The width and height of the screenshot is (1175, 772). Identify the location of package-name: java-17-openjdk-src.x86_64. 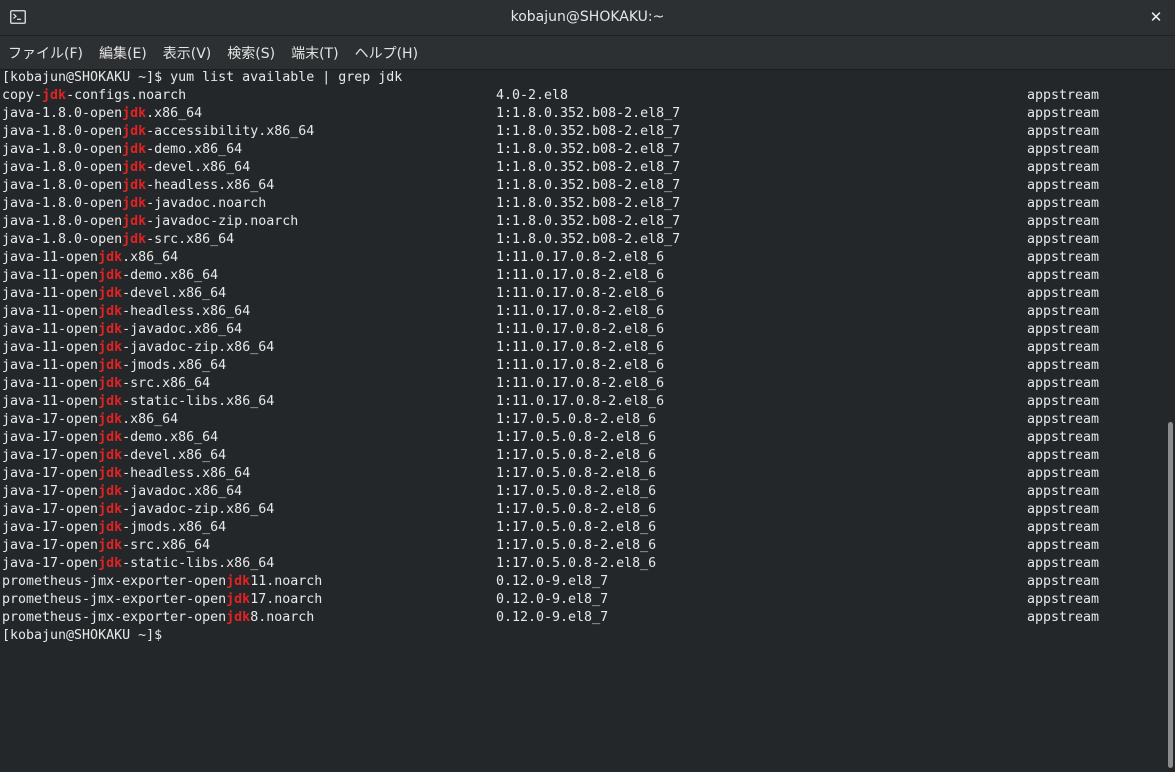
(106, 546).